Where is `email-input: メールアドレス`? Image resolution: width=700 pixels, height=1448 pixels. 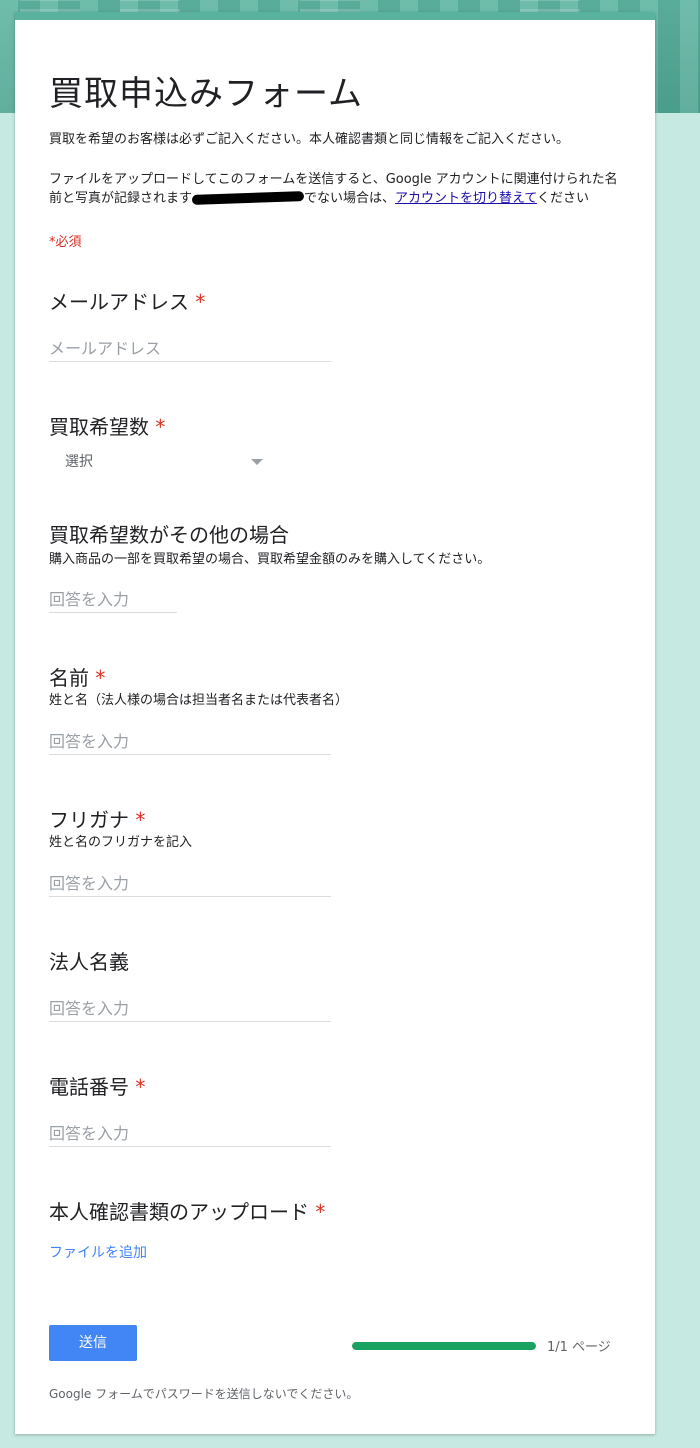 email-input: メールアドレス is located at coordinates (190, 349).